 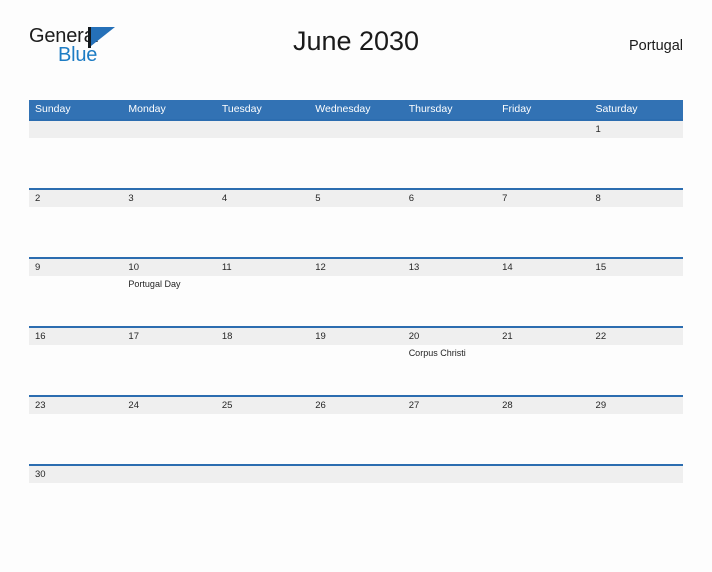 What do you see at coordinates (449, 405) in the screenshot?
I see `day-number: 27` at bounding box center [449, 405].